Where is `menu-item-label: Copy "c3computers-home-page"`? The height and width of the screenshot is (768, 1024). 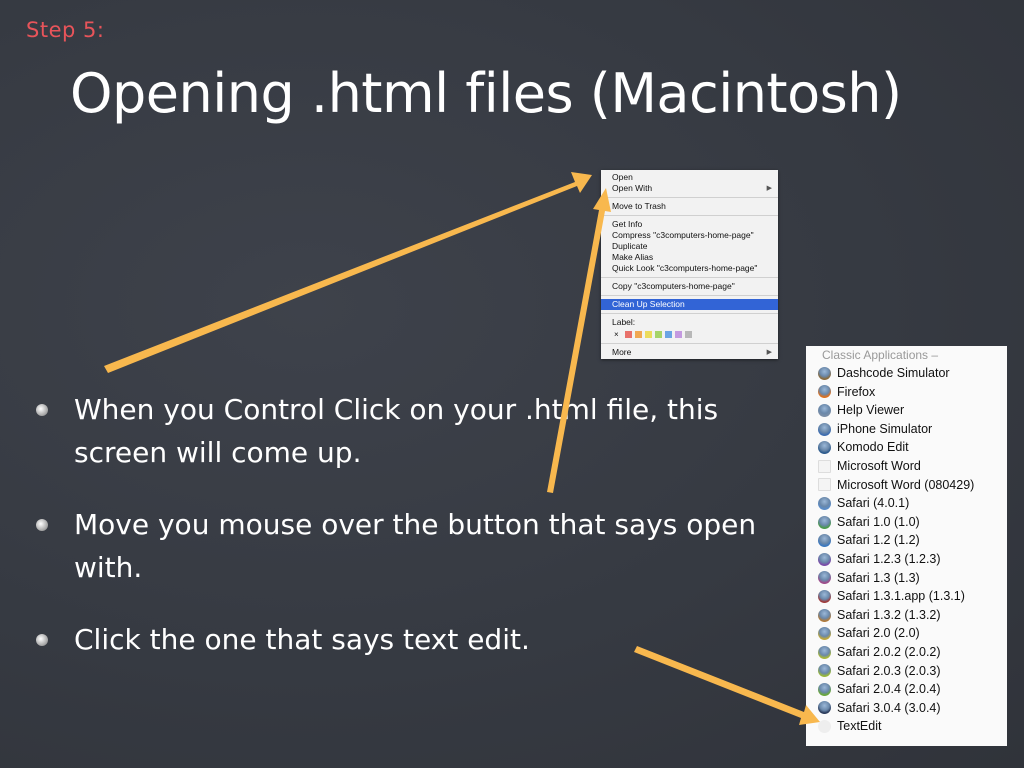 menu-item-label: Copy "c3computers-home-page" is located at coordinates (673, 286).